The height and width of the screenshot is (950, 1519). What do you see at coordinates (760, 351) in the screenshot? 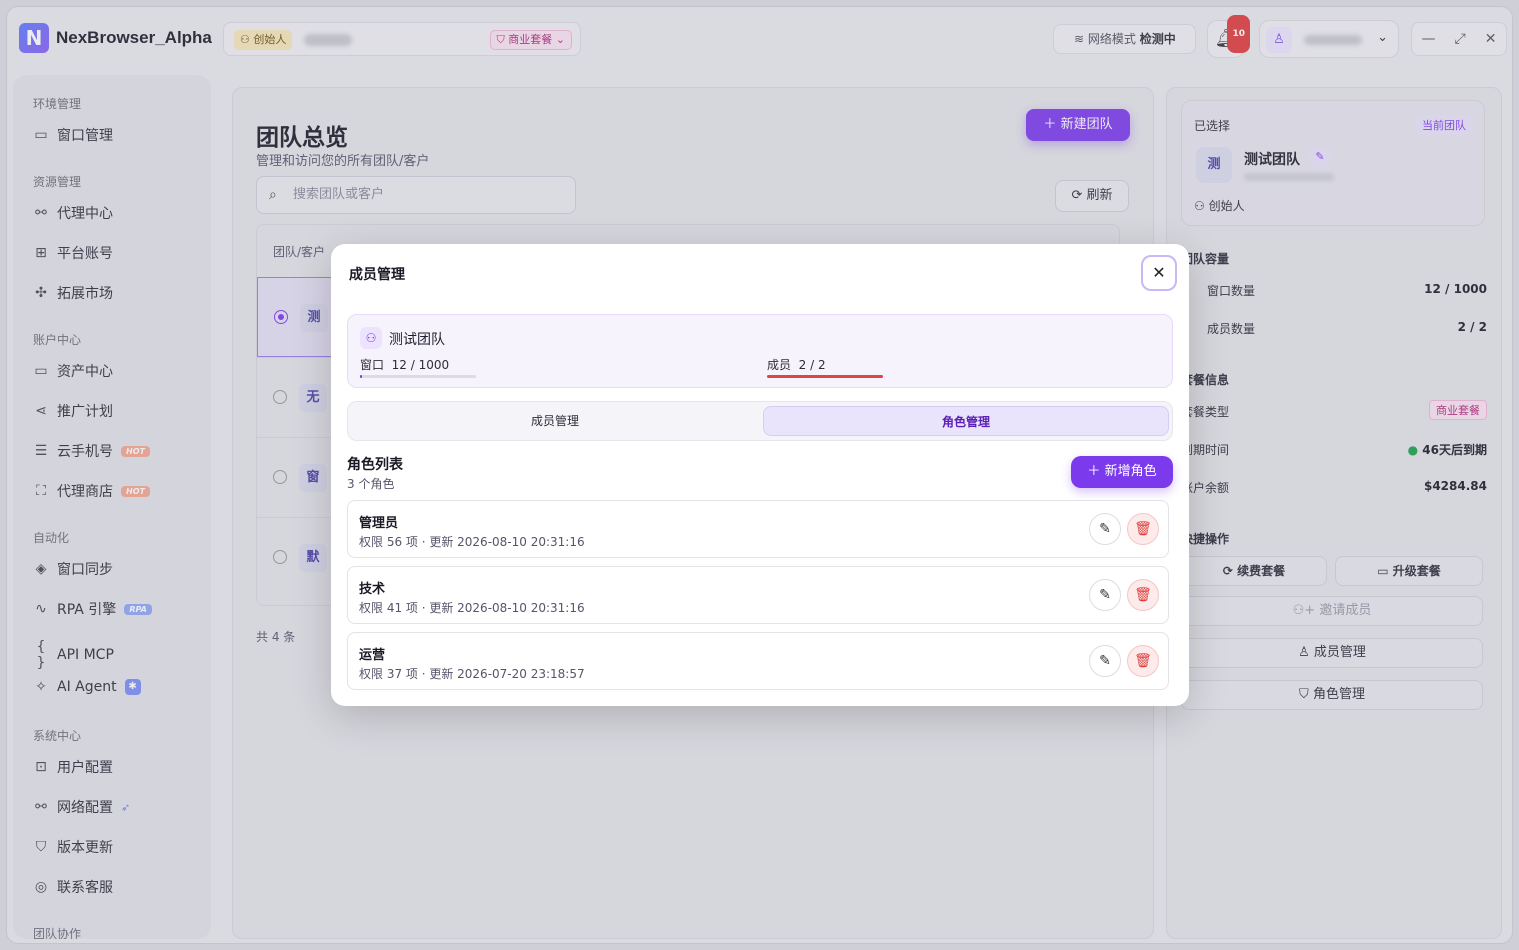
I see `modal-team-card: ⚇ 测试团队 窗口 12 / 1000 成员 2 / 2` at bounding box center [760, 351].